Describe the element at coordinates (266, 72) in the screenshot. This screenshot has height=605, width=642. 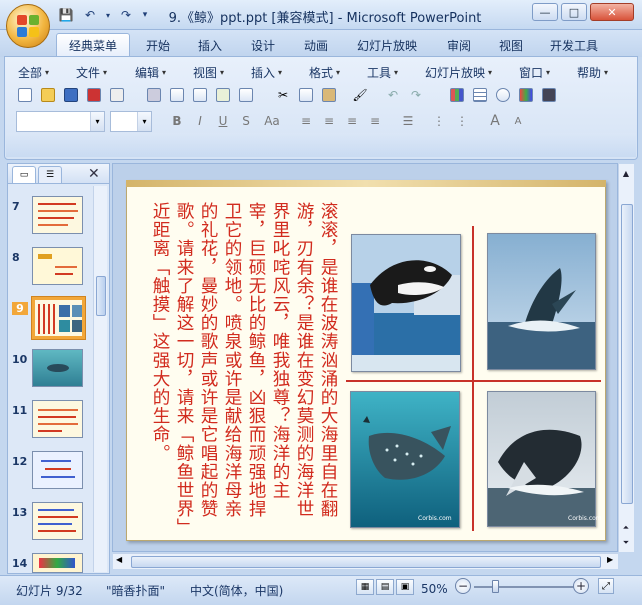
I see `menu-insert: 插入 ▾` at that location.